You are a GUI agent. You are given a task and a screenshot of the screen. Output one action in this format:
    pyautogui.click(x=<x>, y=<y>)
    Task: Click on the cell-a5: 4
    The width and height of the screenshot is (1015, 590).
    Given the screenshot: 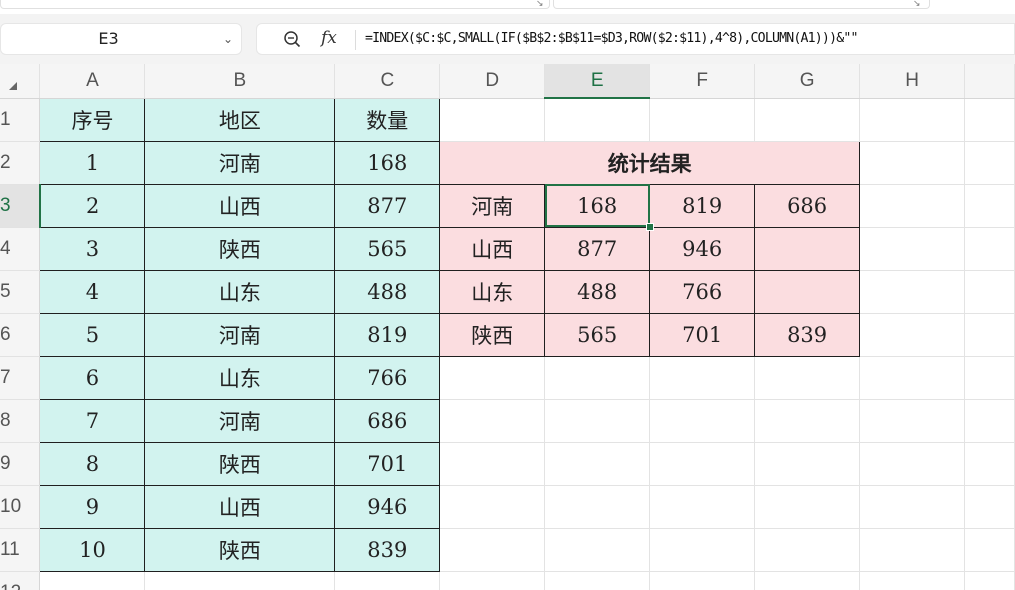 What is the action you would take?
    pyautogui.click(x=92, y=291)
    